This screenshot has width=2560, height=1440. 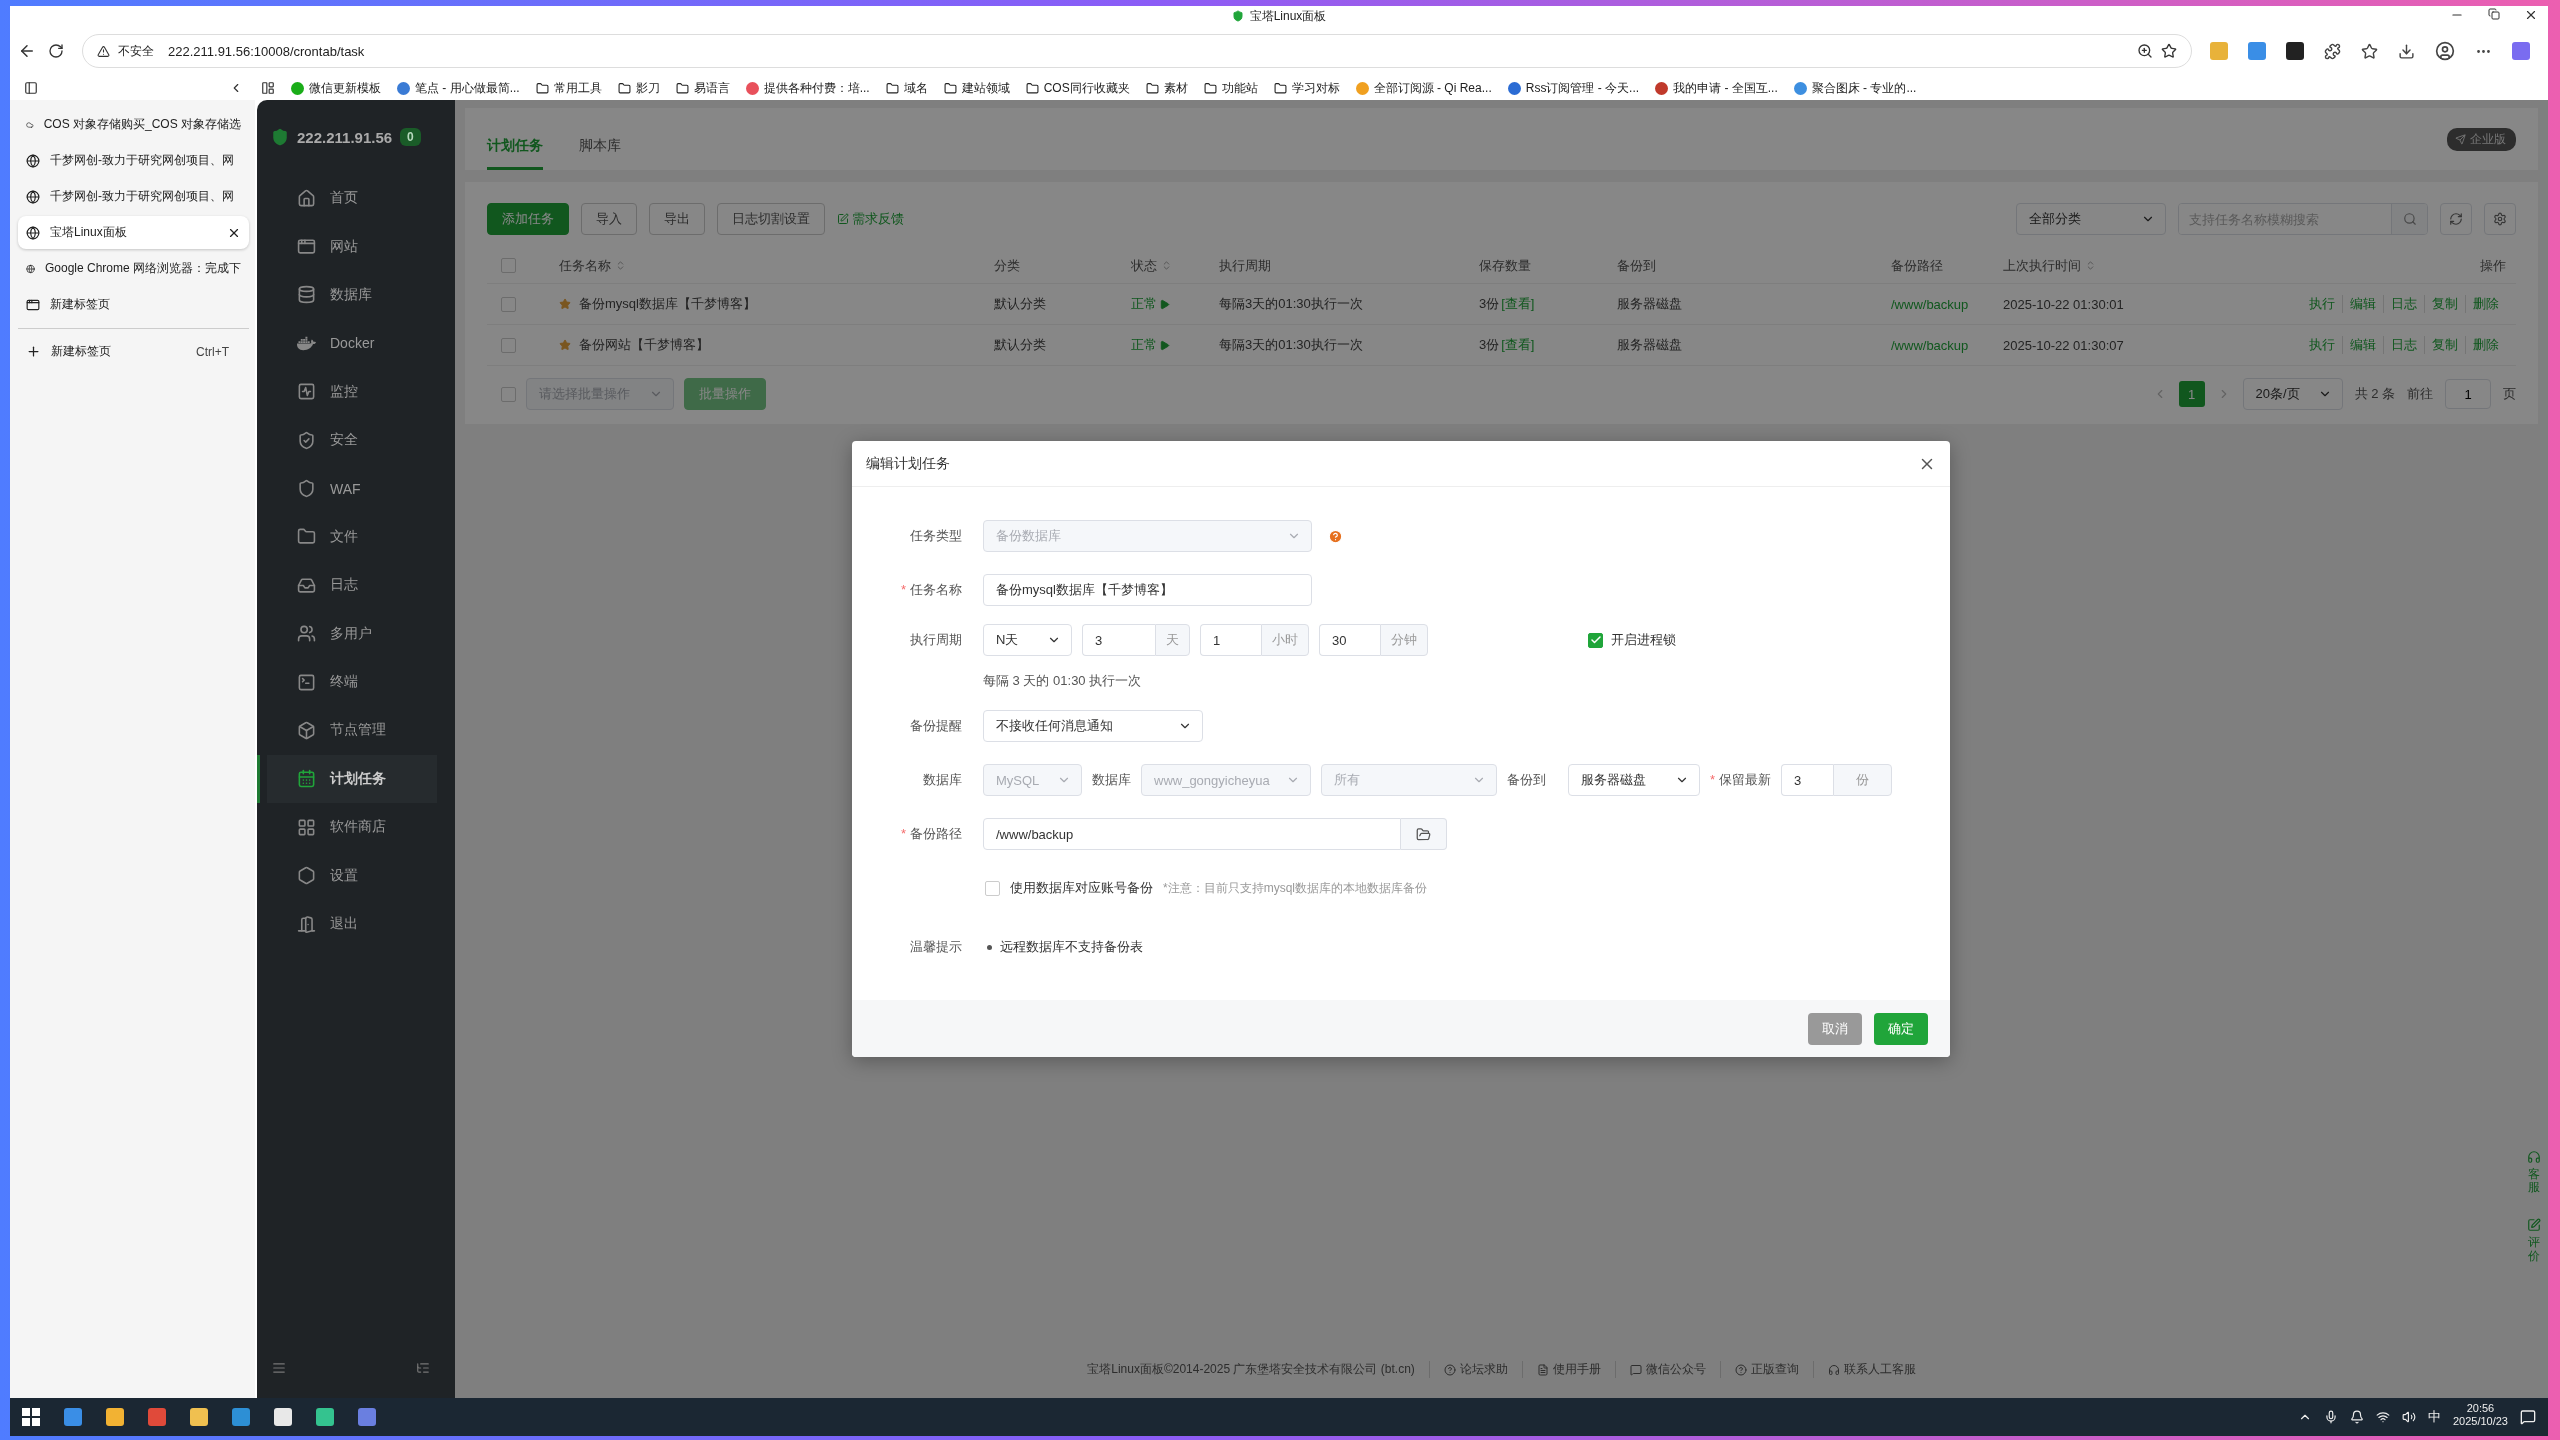 What do you see at coordinates (2330, 1417) in the screenshot?
I see `mic-icon` at bounding box center [2330, 1417].